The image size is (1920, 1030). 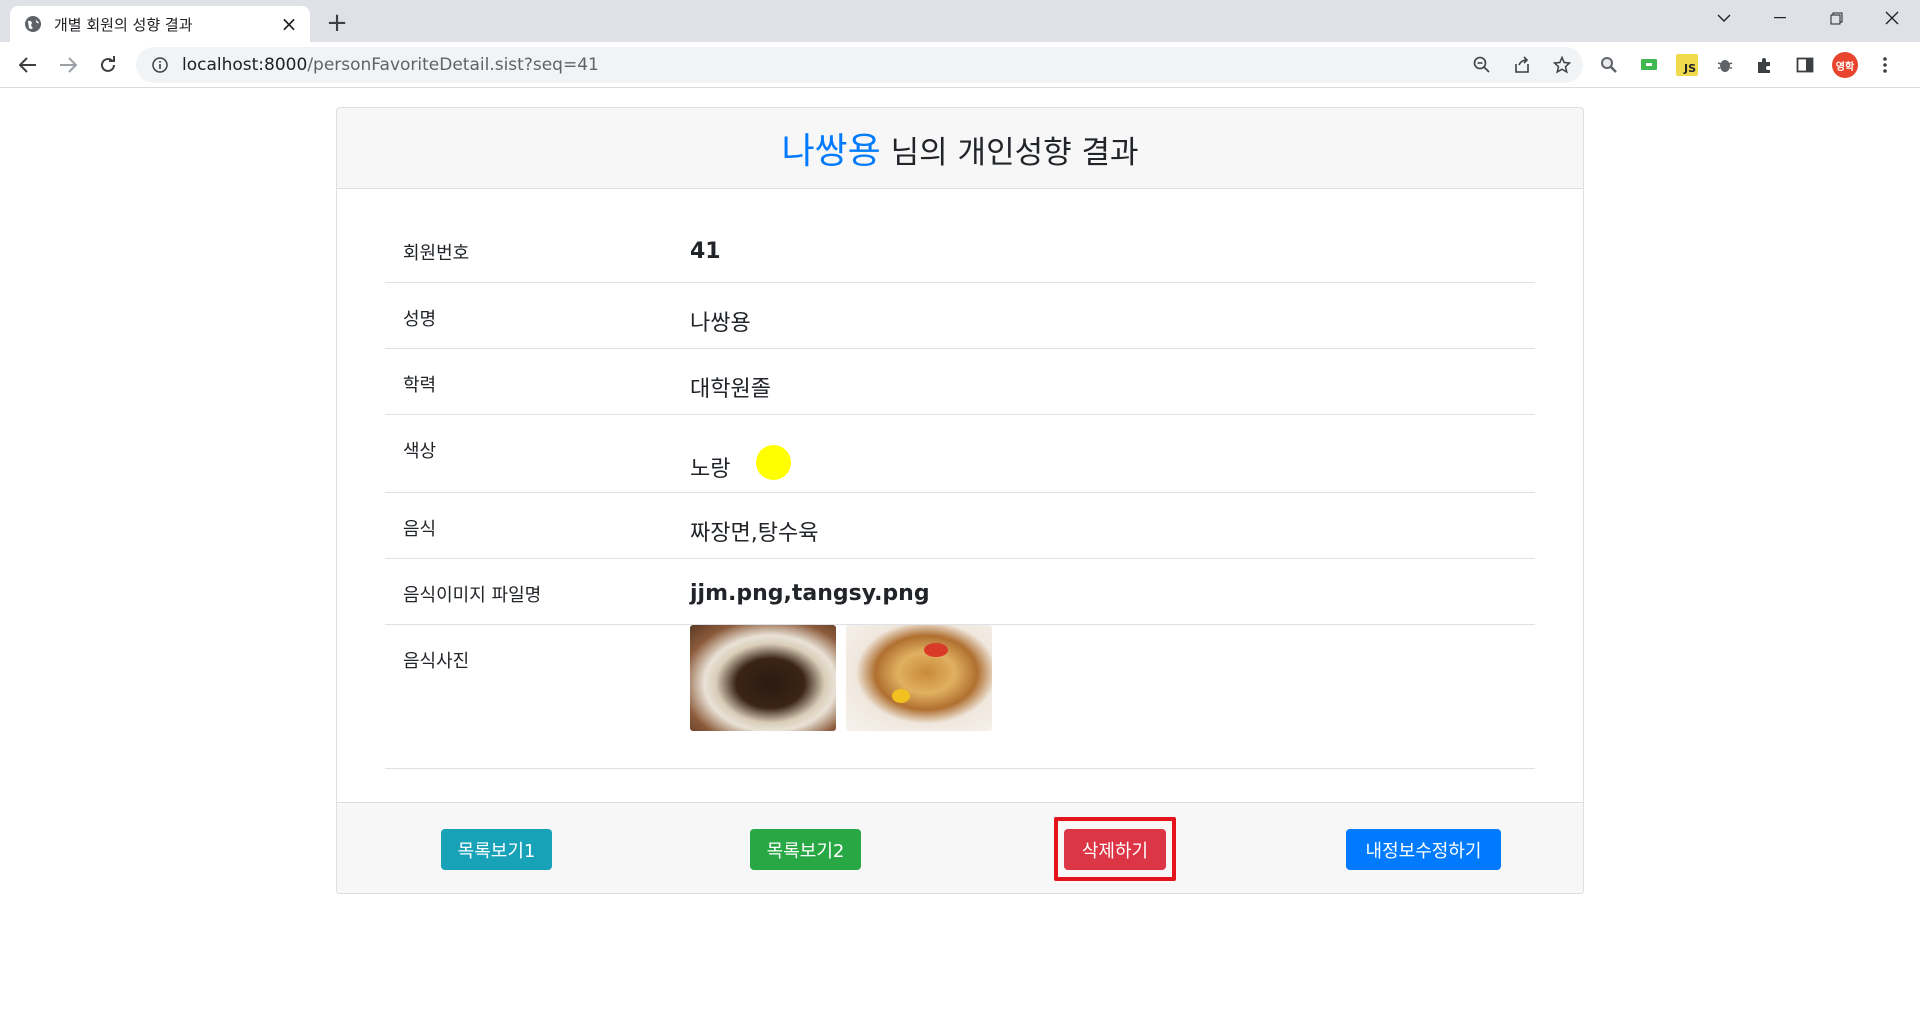 What do you see at coordinates (420, 451) in the screenshot?
I see `label-color: 색상` at bounding box center [420, 451].